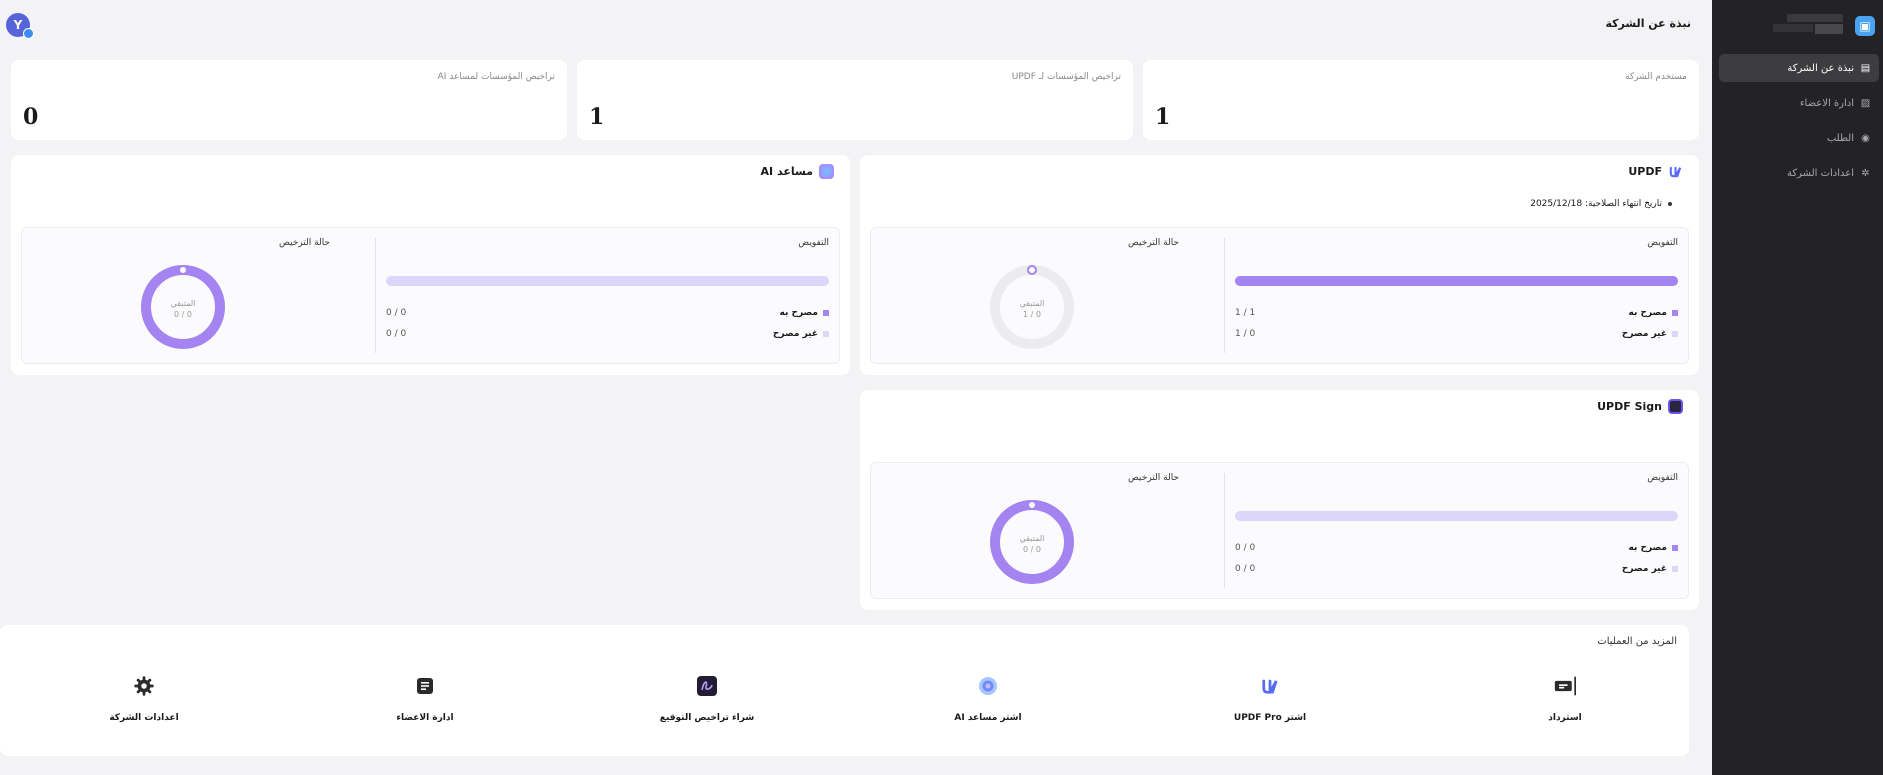 The image size is (1883, 775). Describe the element at coordinates (144, 686) in the screenshot. I see `gear-icon` at that location.